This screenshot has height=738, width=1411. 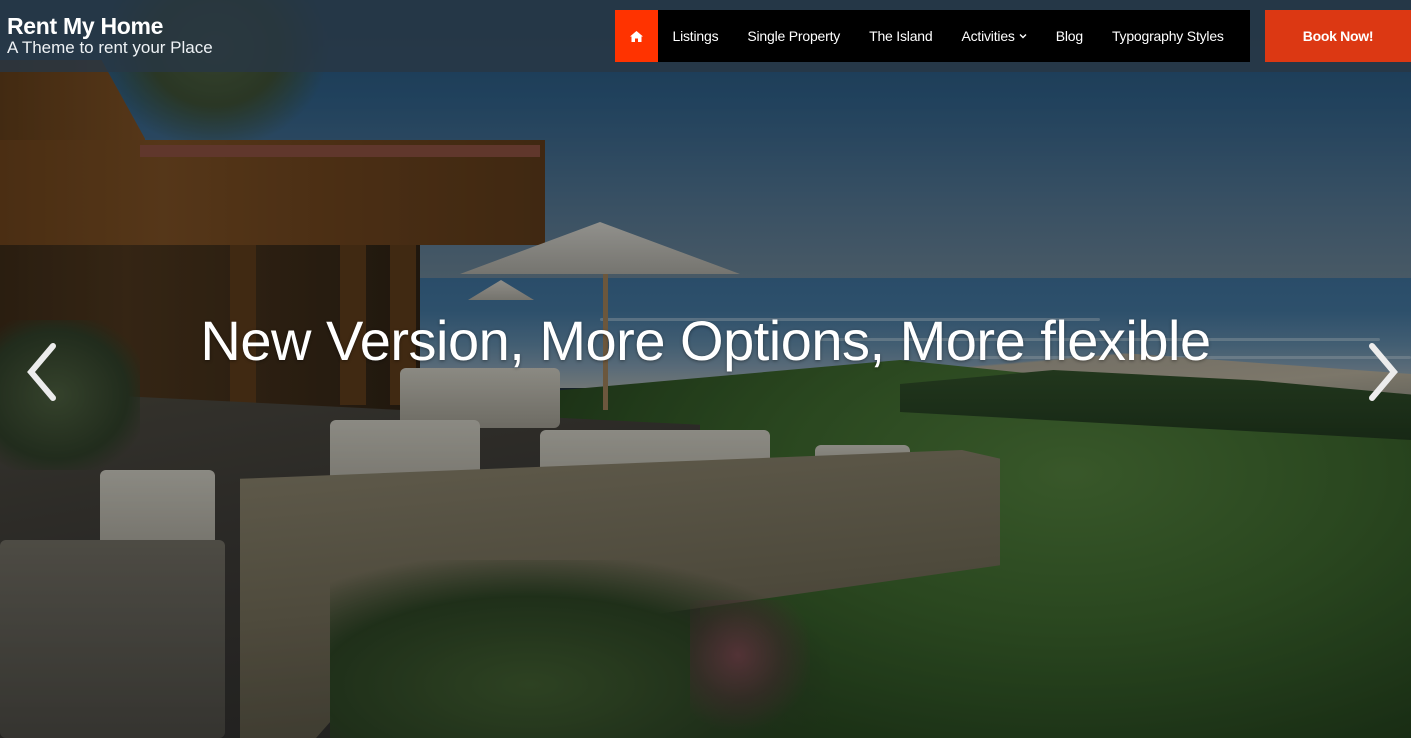 I want to click on site-tagline: A Theme to rent your Place, so click(x=110, y=47).